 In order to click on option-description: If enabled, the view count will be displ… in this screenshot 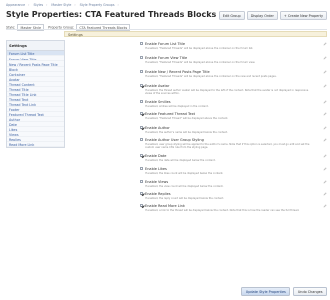, I will do `click(184, 186)`.